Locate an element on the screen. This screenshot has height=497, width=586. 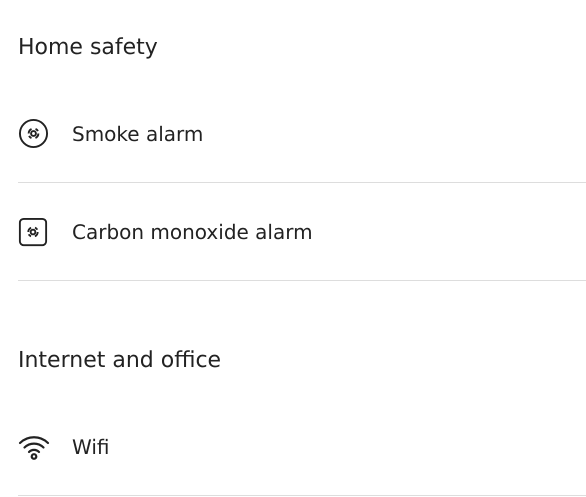
section-heading: Internet and office is located at coordinates (120, 361).